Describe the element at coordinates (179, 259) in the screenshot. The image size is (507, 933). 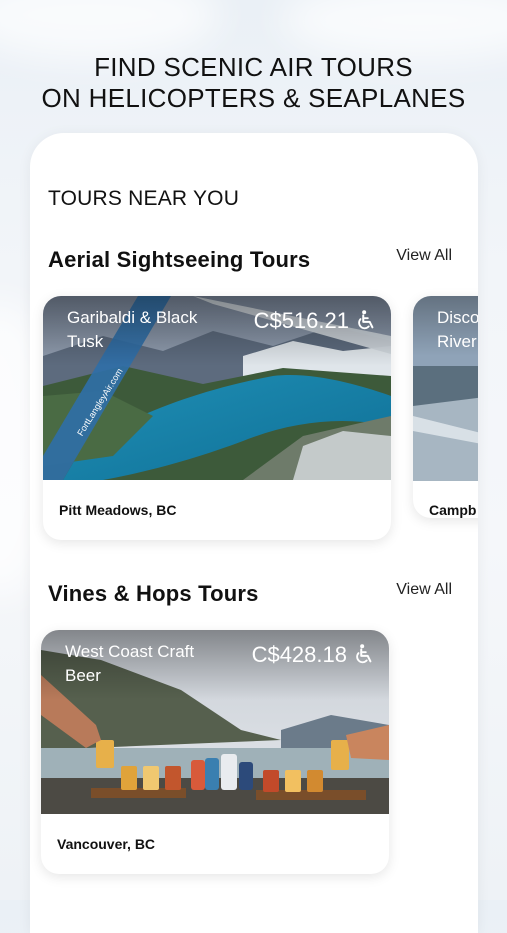
I see `section-title-aerial: Aerial Sightseeing Tours` at that location.